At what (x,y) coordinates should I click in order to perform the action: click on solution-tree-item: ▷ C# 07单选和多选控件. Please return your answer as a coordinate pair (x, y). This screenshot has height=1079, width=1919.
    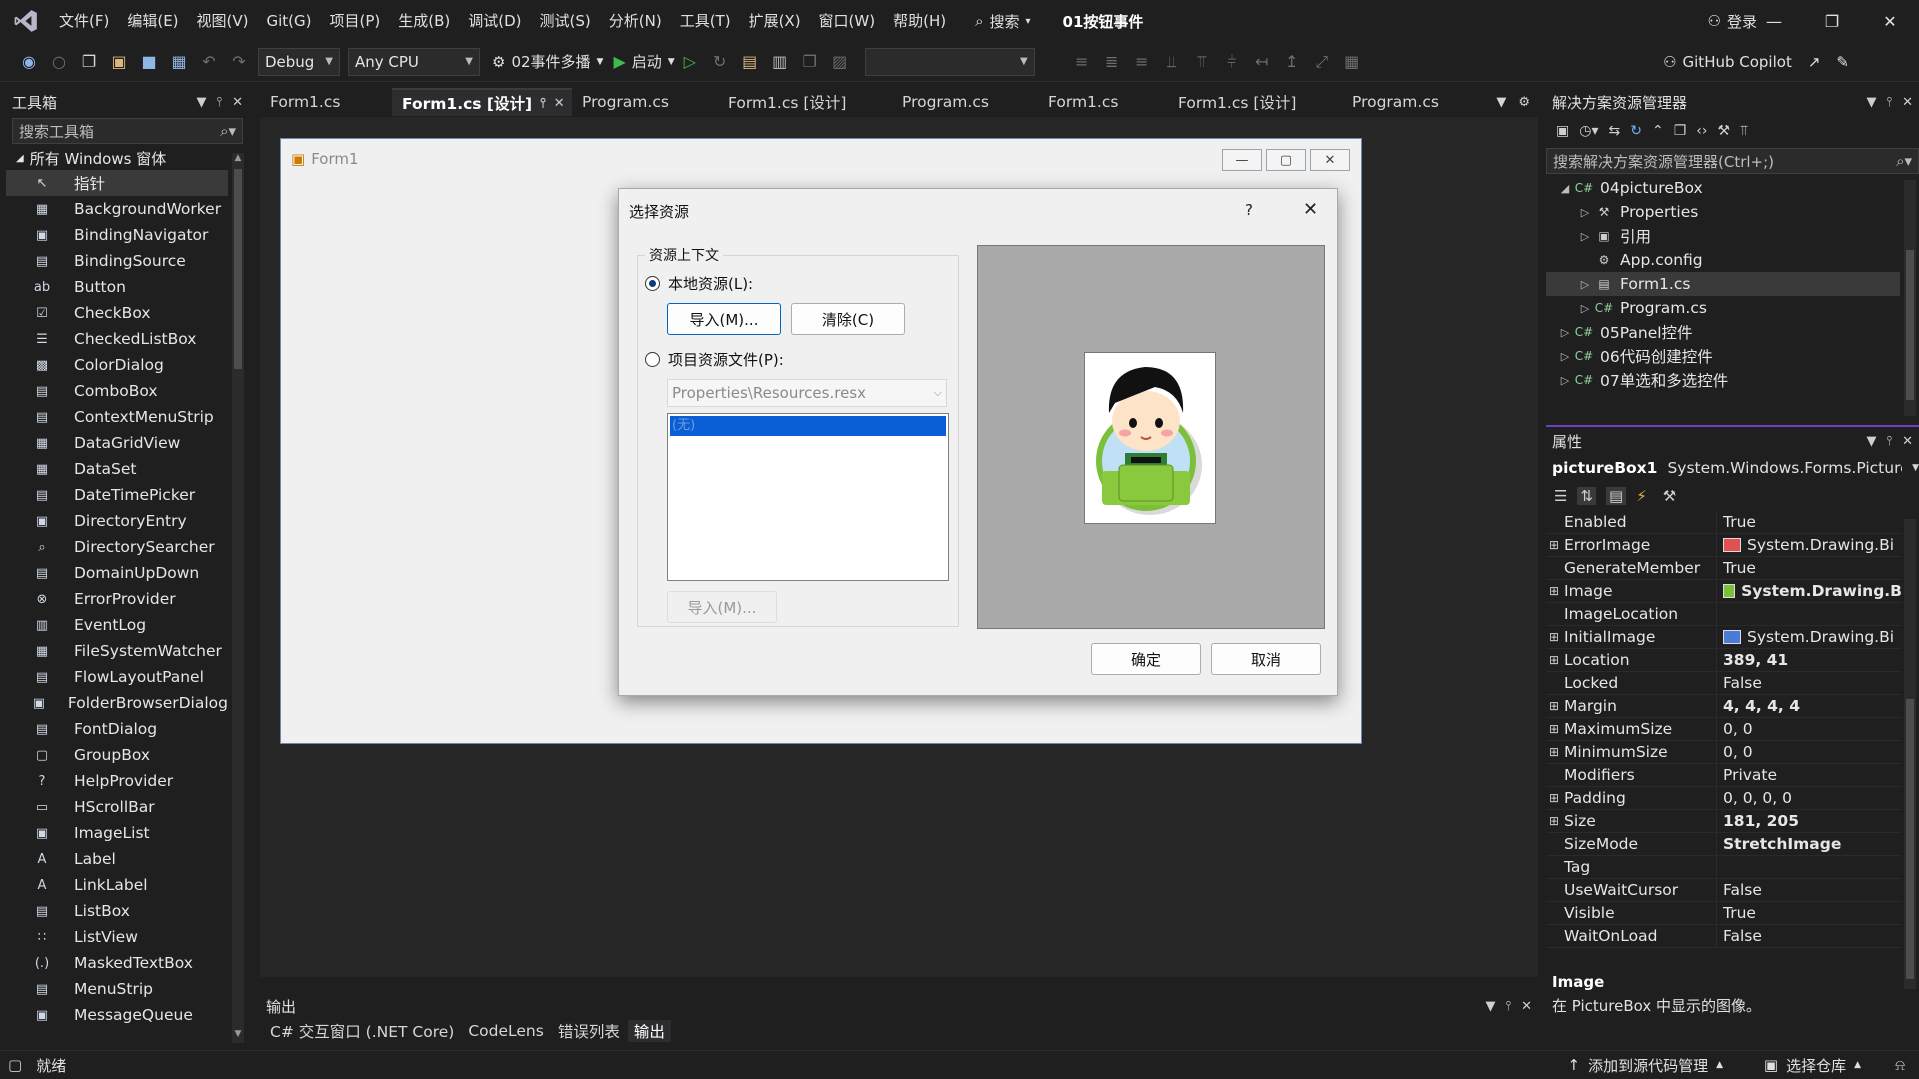
    Looking at the image, I should click on (1723, 380).